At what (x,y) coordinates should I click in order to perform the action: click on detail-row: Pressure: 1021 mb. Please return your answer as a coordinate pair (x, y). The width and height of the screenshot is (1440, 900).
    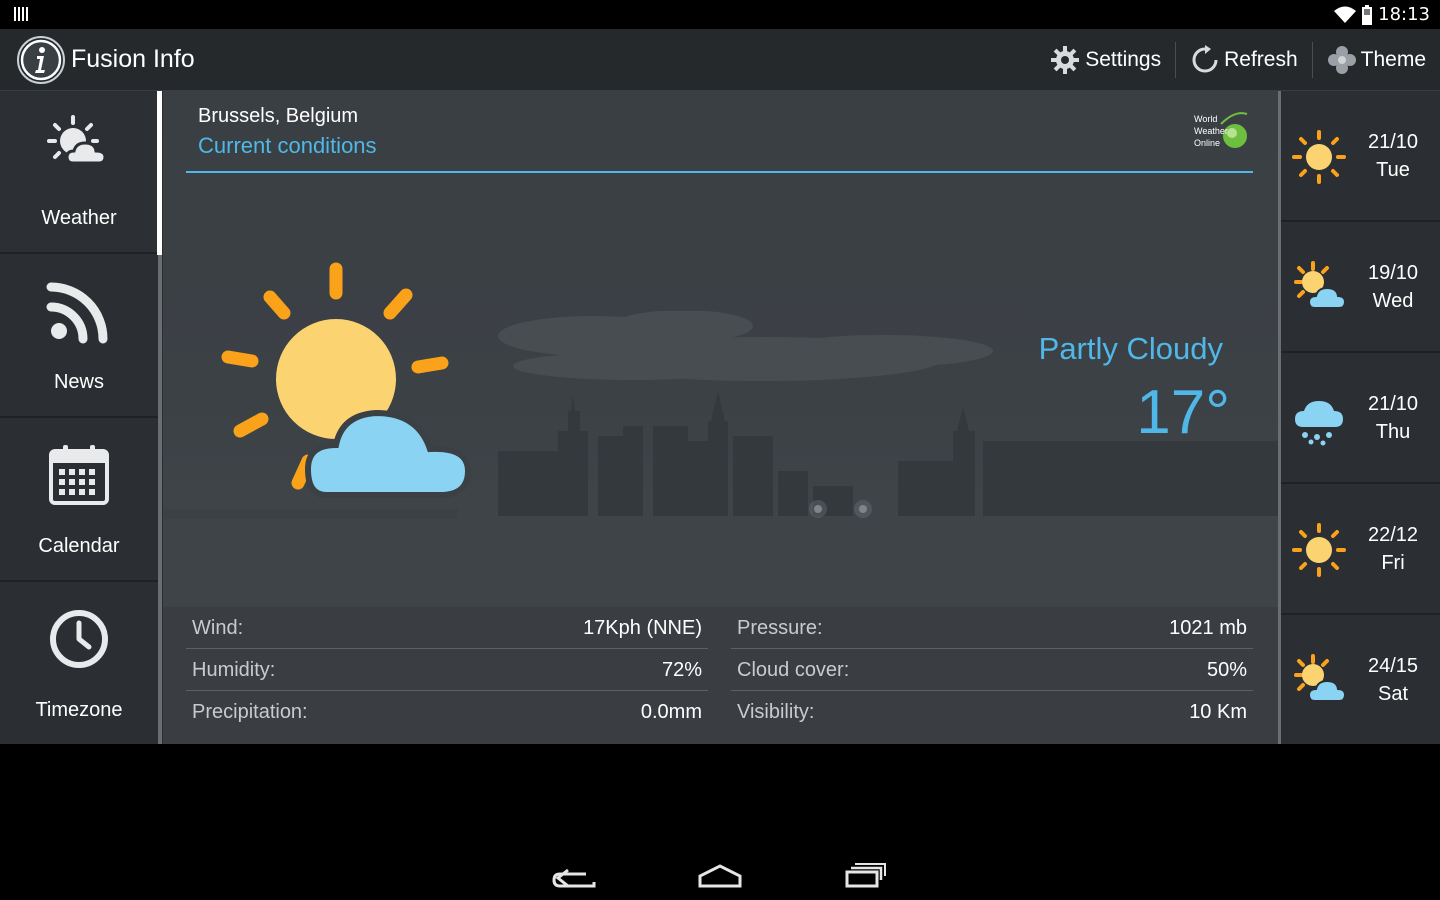
    Looking at the image, I should click on (992, 628).